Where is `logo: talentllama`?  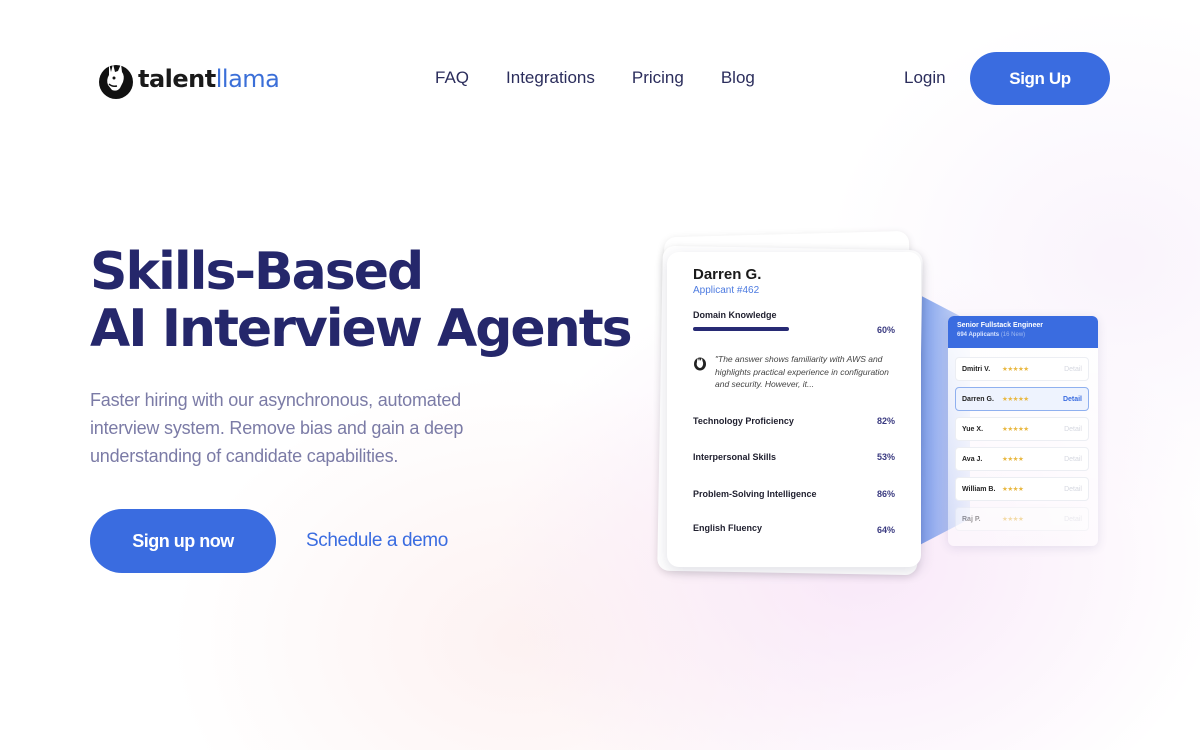
logo: talentllama is located at coordinates (189, 79).